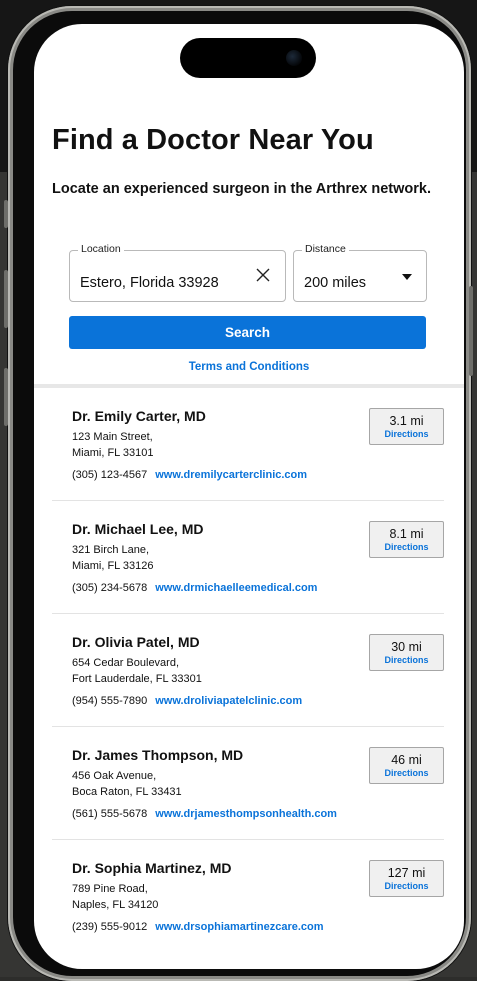  Describe the element at coordinates (248, 58) in the screenshot. I see `dynamic-island` at that location.